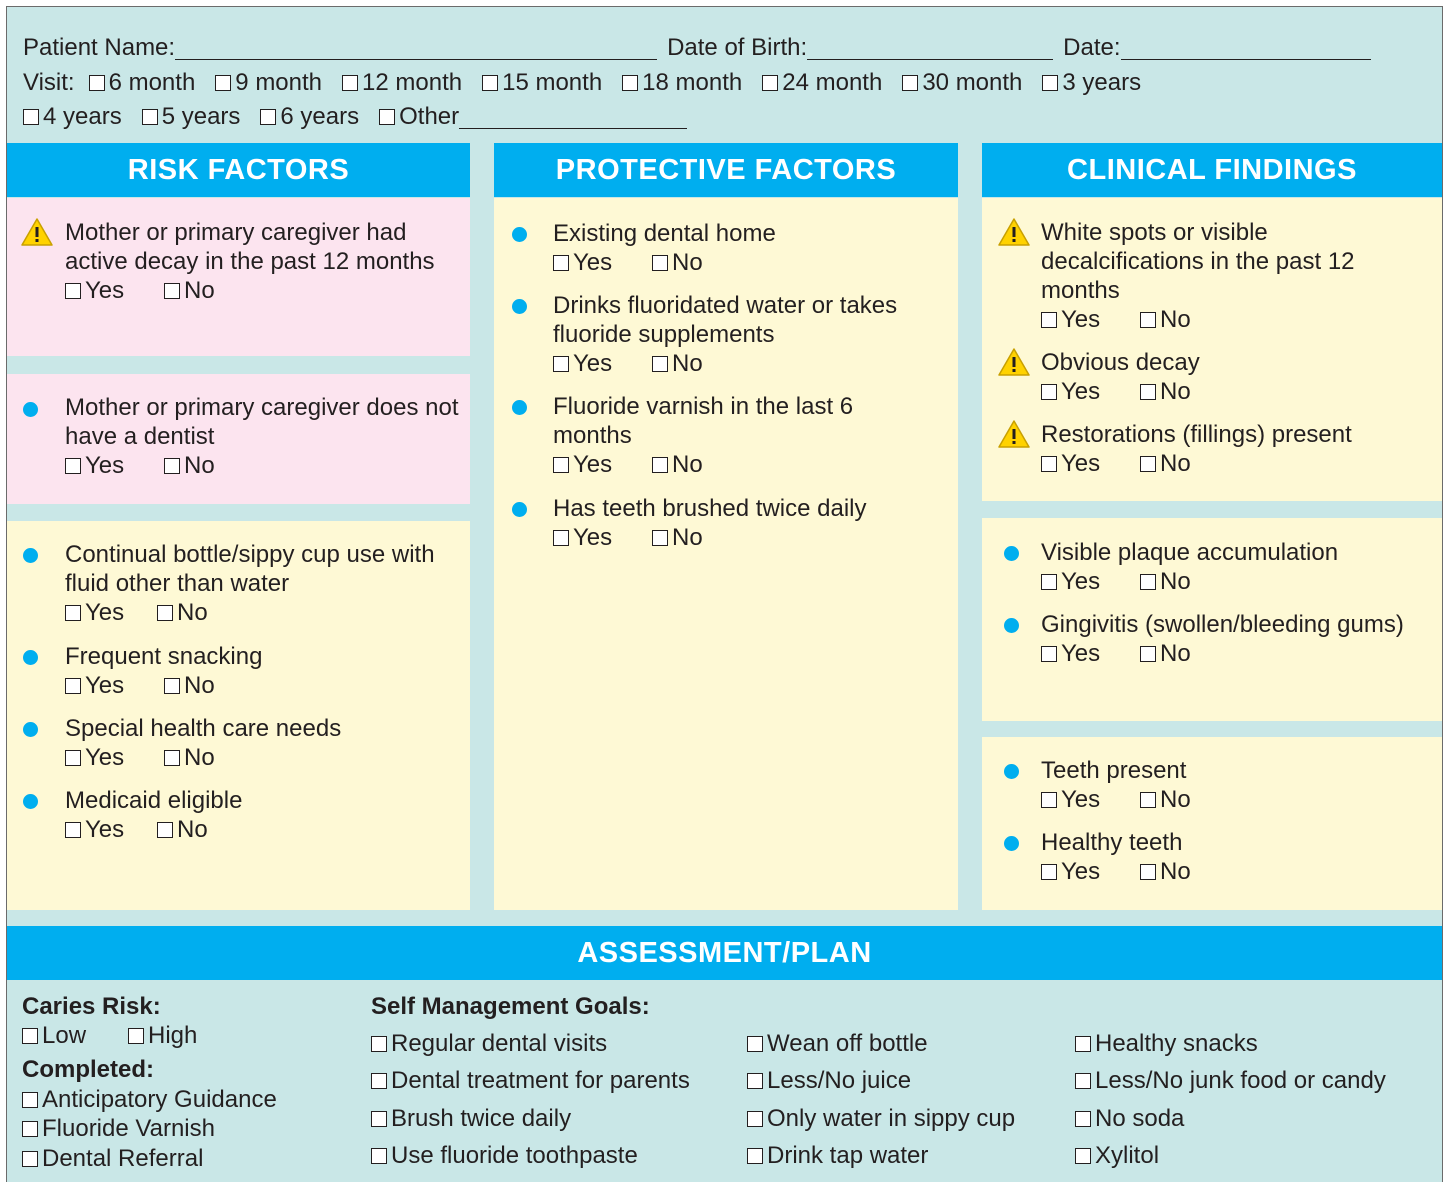 The width and height of the screenshot is (1449, 1182). I want to click on goal-use-fluoride-toothpaste: Use fluoride toothpaste, so click(504, 1156).